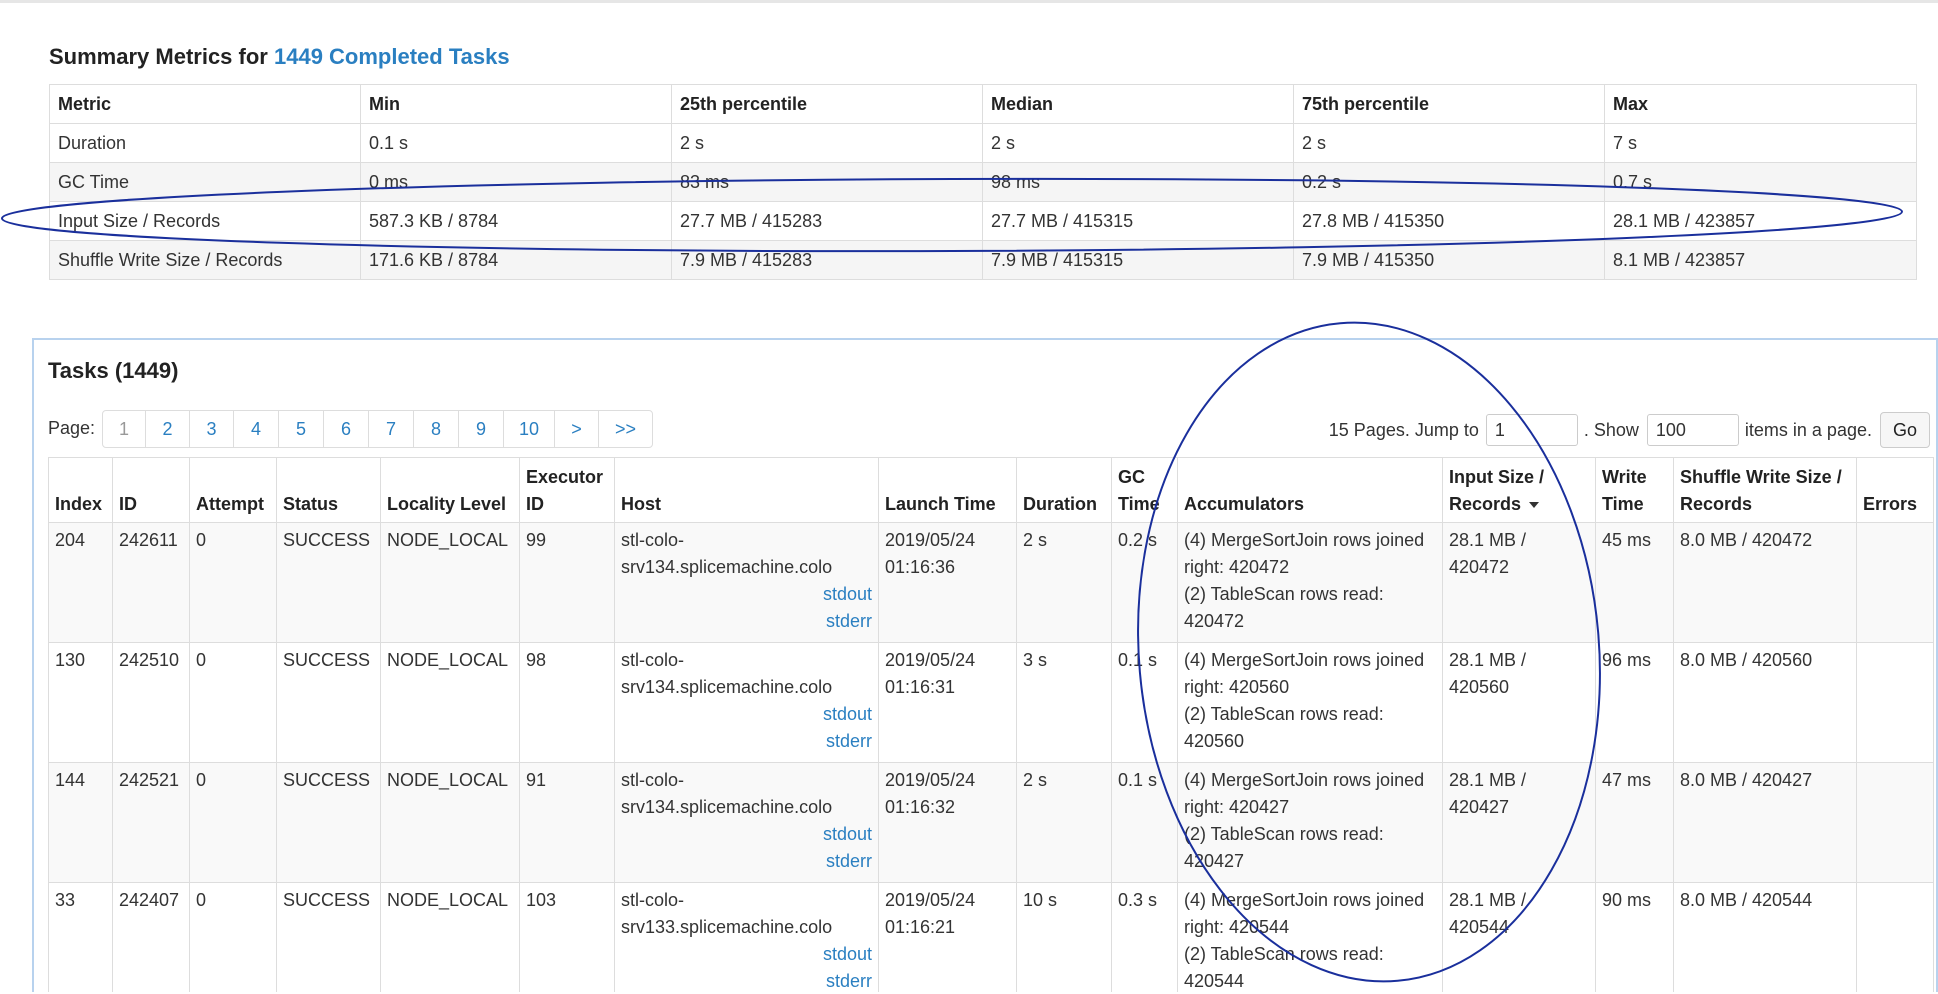  Describe the element at coordinates (450, 490) in the screenshot. I see `column-header-locality: Locality Level` at that location.